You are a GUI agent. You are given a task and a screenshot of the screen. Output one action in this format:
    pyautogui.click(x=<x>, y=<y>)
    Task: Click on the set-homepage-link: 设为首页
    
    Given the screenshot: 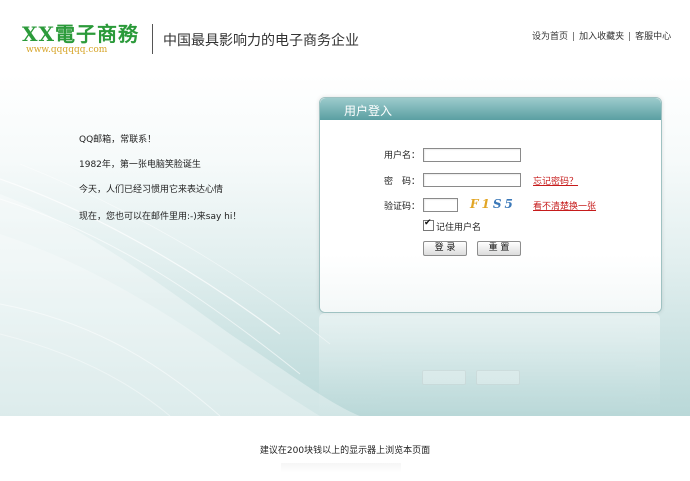 What is the action you would take?
    pyautogui.click(x=550, y=37)
    